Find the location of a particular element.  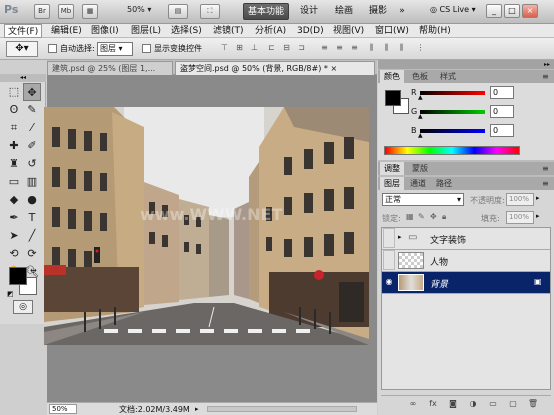

channel-r-slider is located at coordinates (452, 93).